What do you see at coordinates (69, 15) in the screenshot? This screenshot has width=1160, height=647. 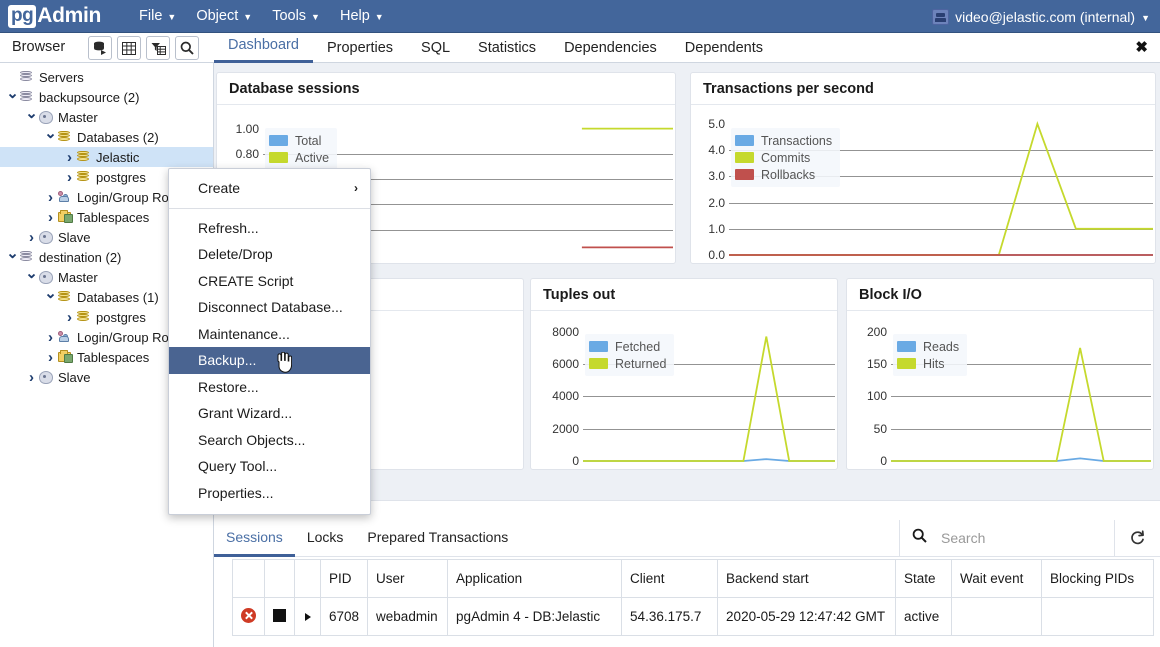 I see `logo-admin-text: Admin` at bounding box center [69, 15].